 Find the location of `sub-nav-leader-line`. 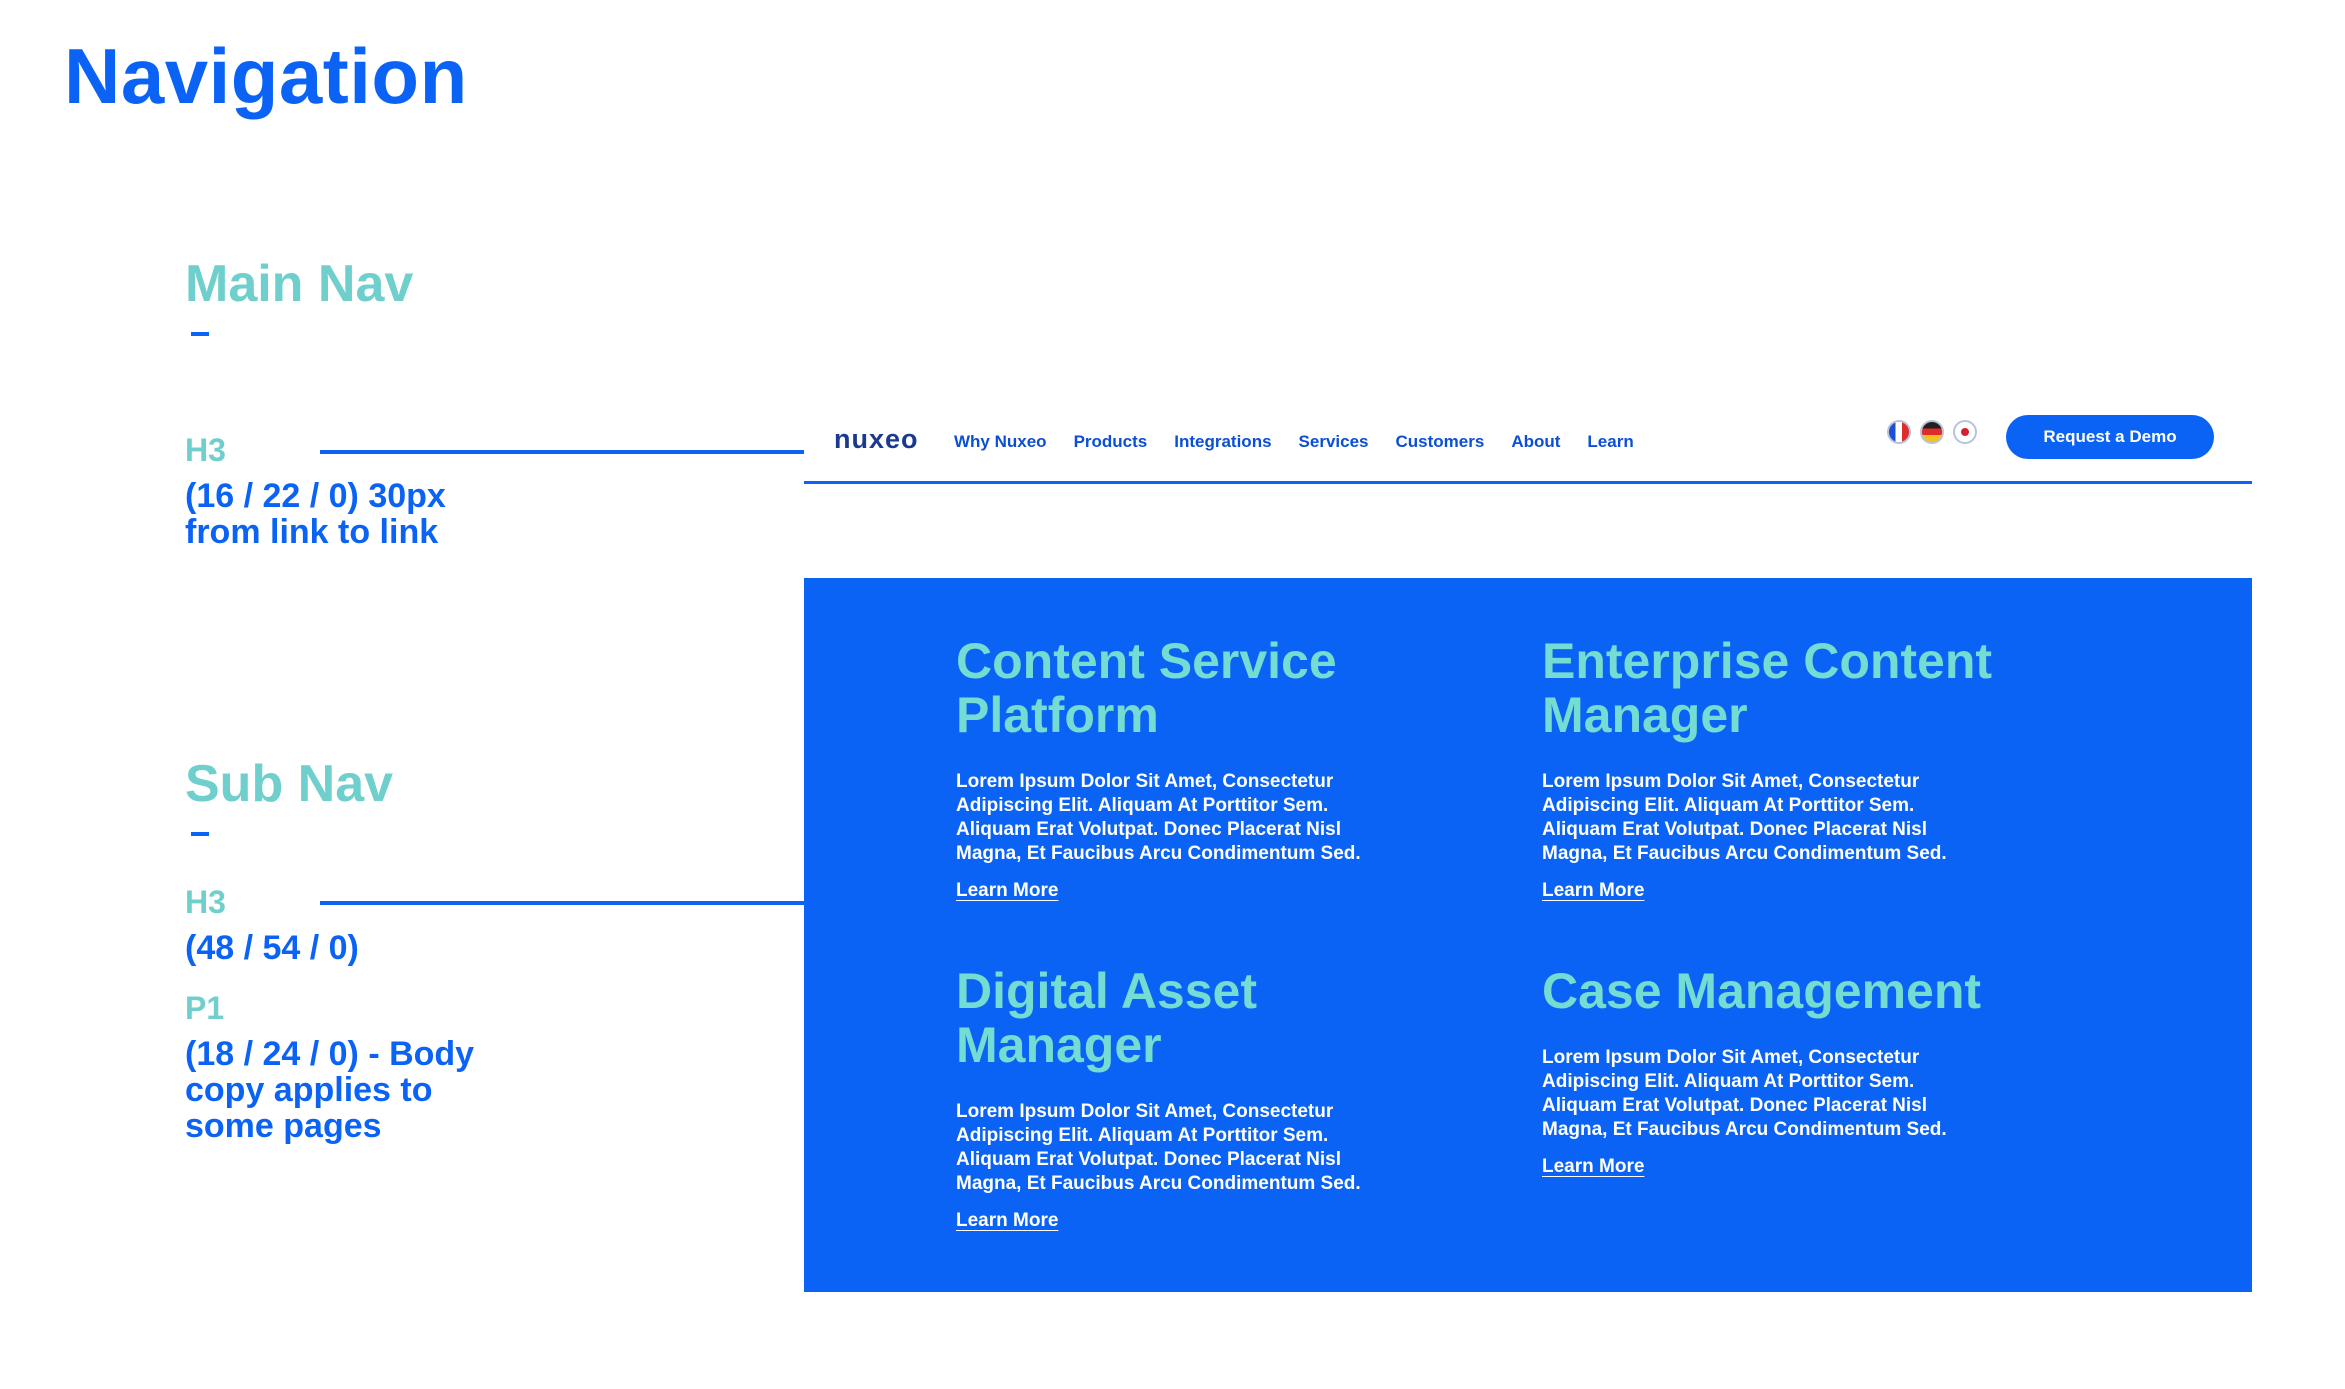

sub-nav-leader-line is located at coordinates (562, 903).